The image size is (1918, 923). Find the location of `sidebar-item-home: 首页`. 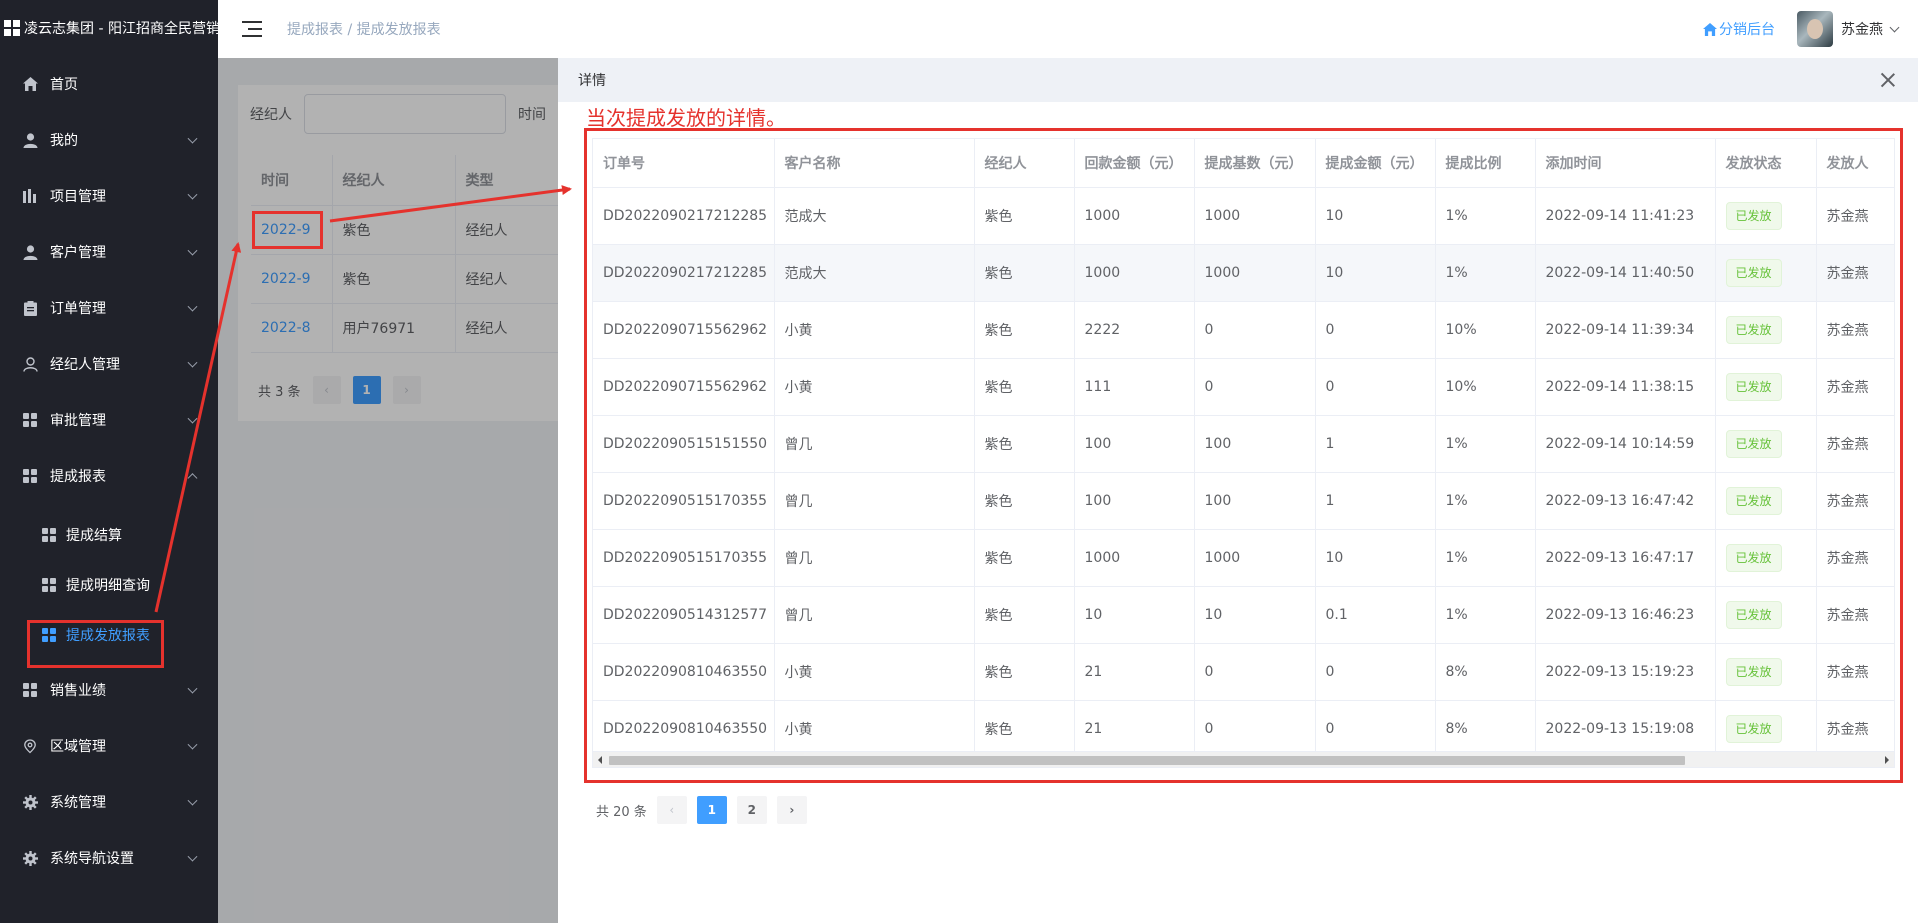

sidebar-item-home: 首页 is located at coordinates (109, 84).